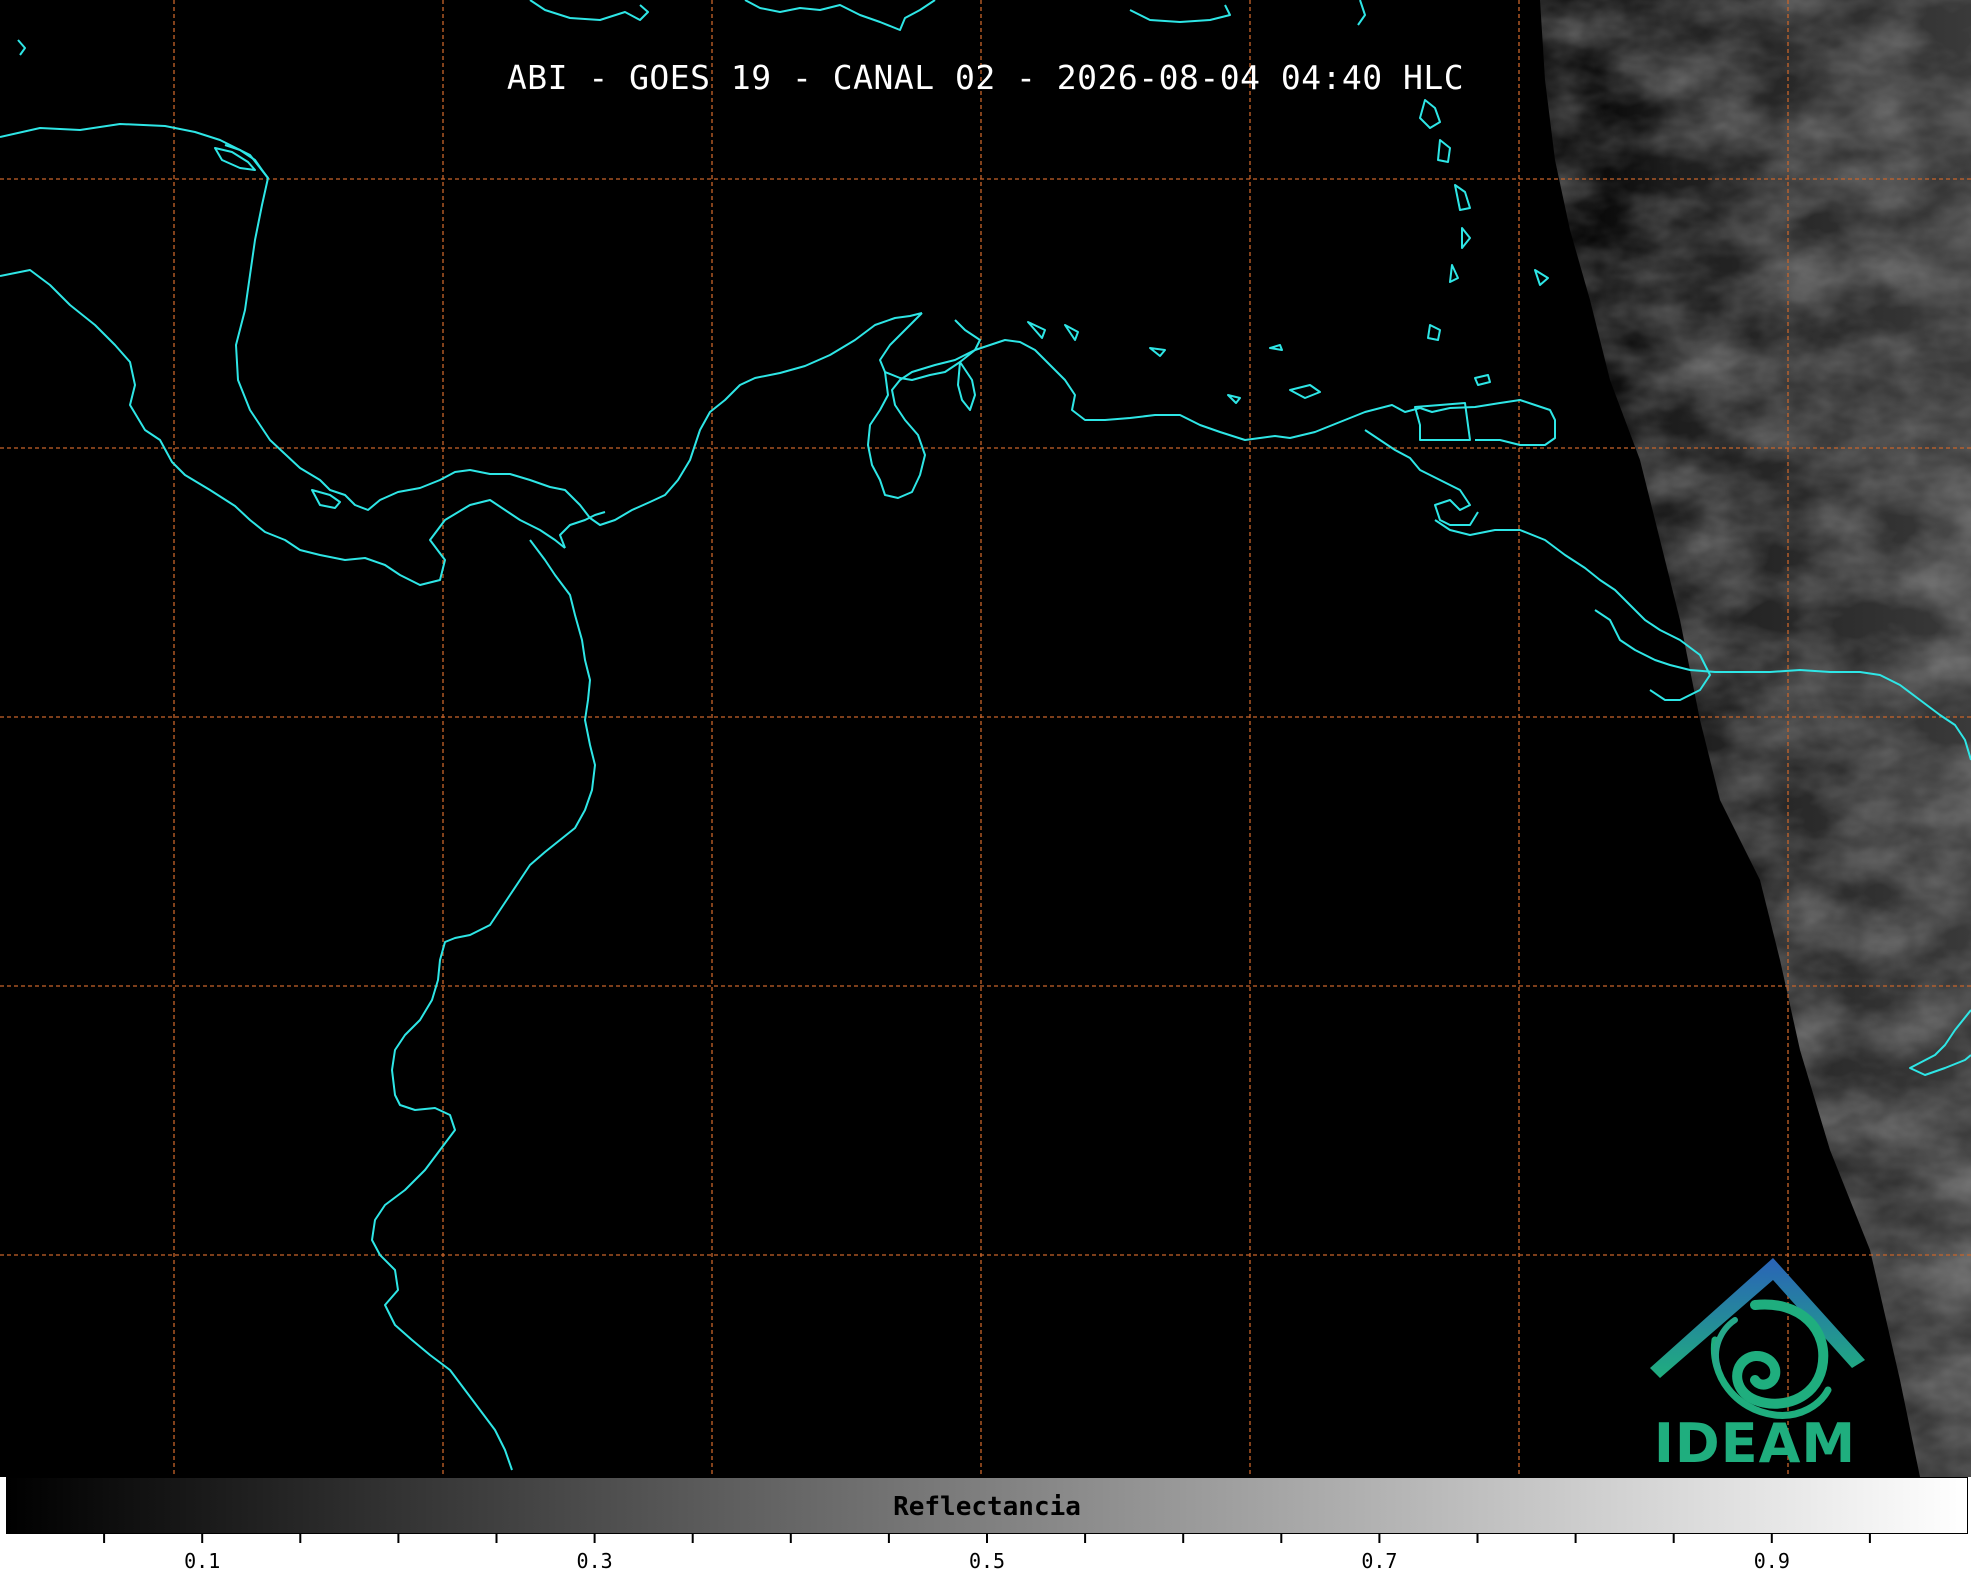 Image resolution: width=1971 pixels, height=1577 pixels. I want to click on coastline-pacific-central, so click(283, 427).